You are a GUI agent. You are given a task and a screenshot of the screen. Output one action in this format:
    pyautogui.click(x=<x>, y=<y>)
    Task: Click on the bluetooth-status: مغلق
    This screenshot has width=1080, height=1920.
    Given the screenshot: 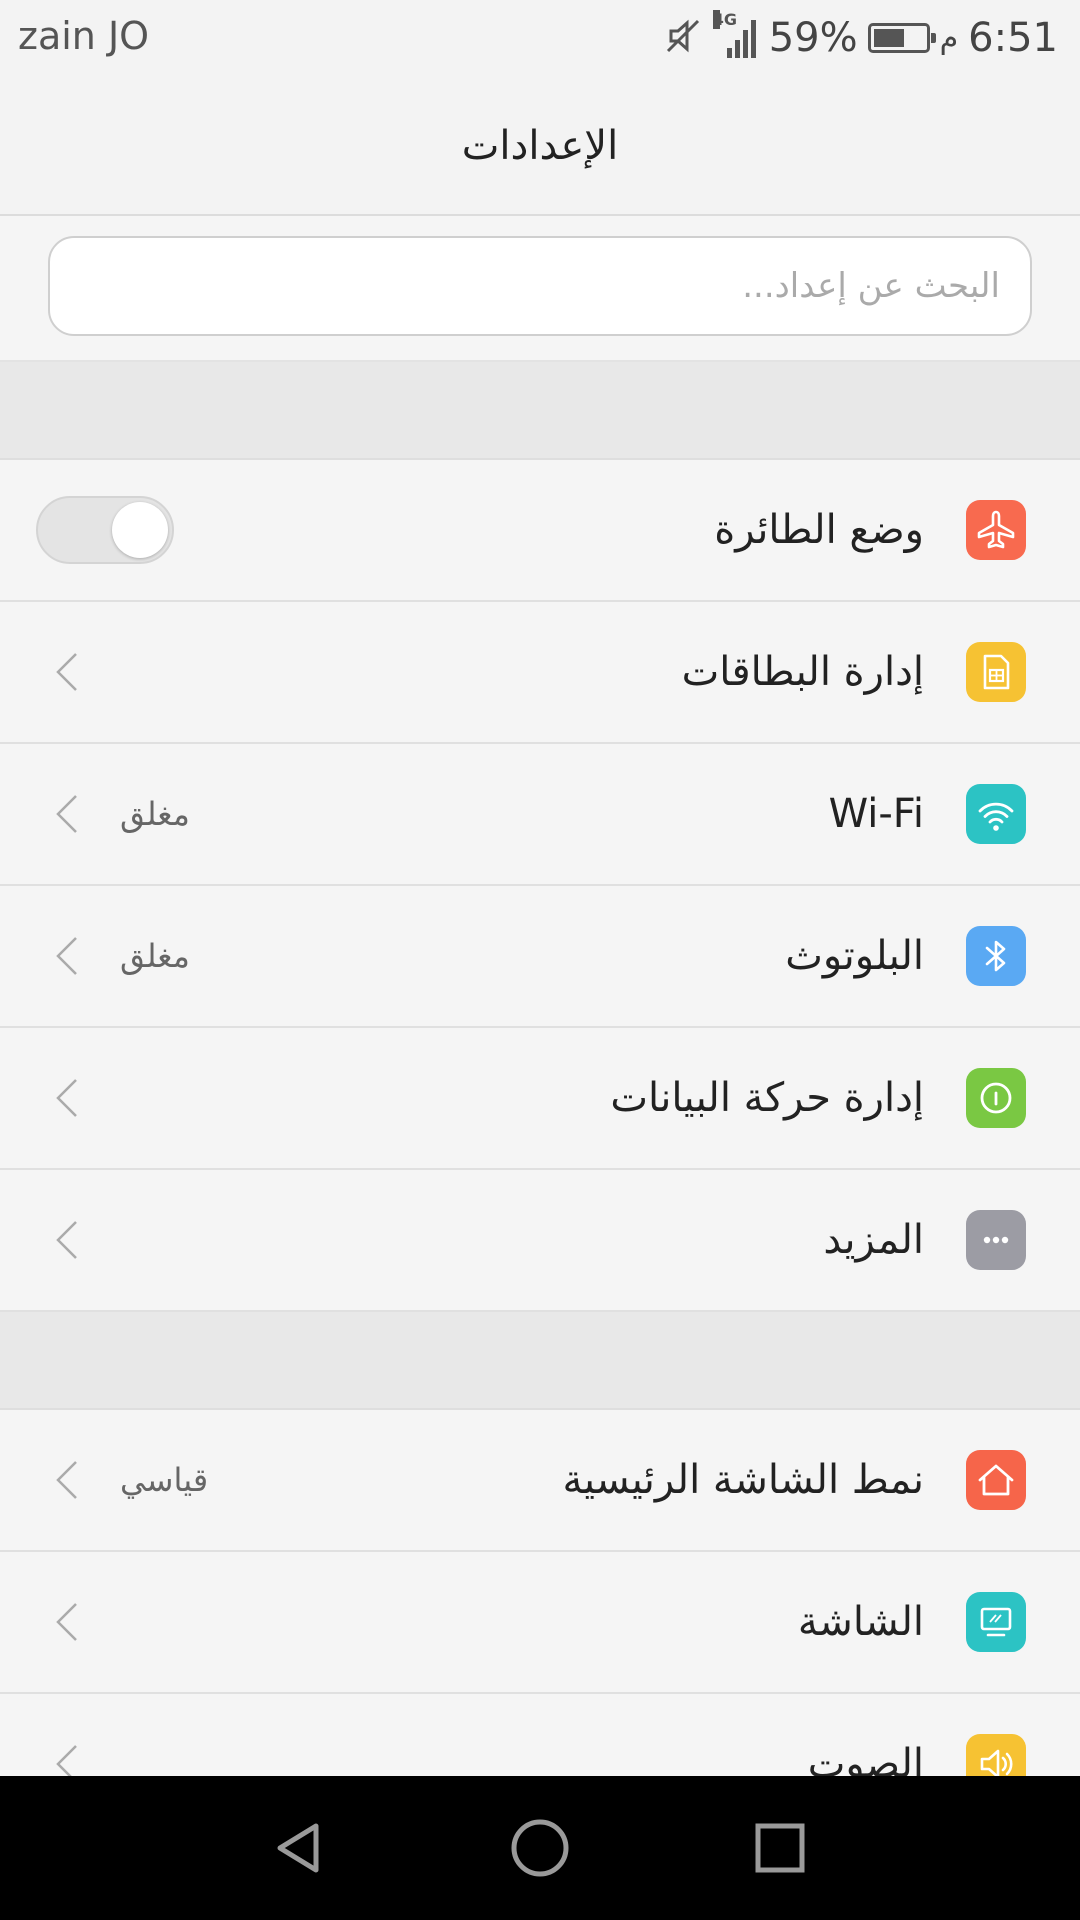 What is the action you would take?
    pyautogui.click(x=155, y=956)
    